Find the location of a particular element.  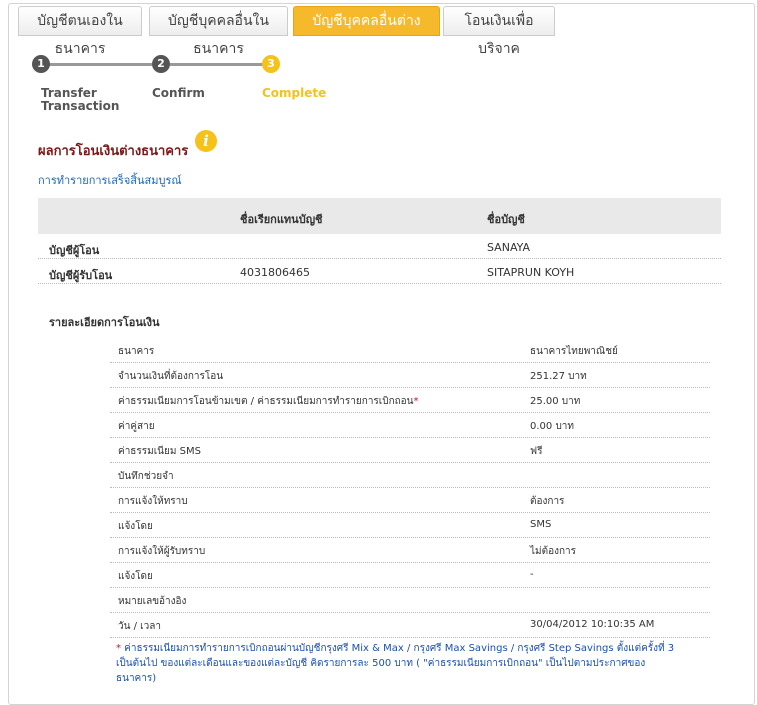

detail-row-memo: บันทึกช่วยจำ is located at coordinates (410, 475).